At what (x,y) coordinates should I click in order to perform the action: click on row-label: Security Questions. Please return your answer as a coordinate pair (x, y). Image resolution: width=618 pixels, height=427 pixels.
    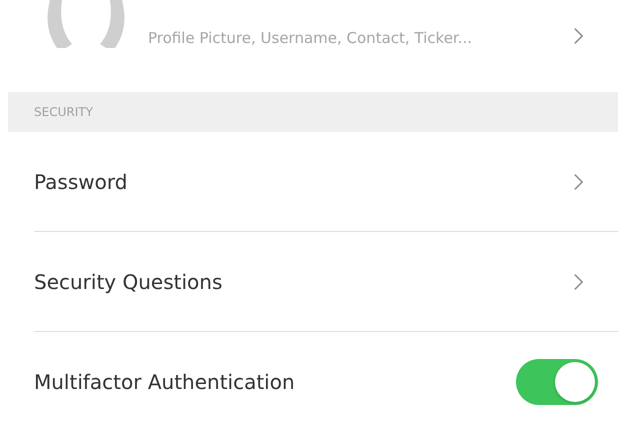
    Looking at the image, I should click on (128, 282).